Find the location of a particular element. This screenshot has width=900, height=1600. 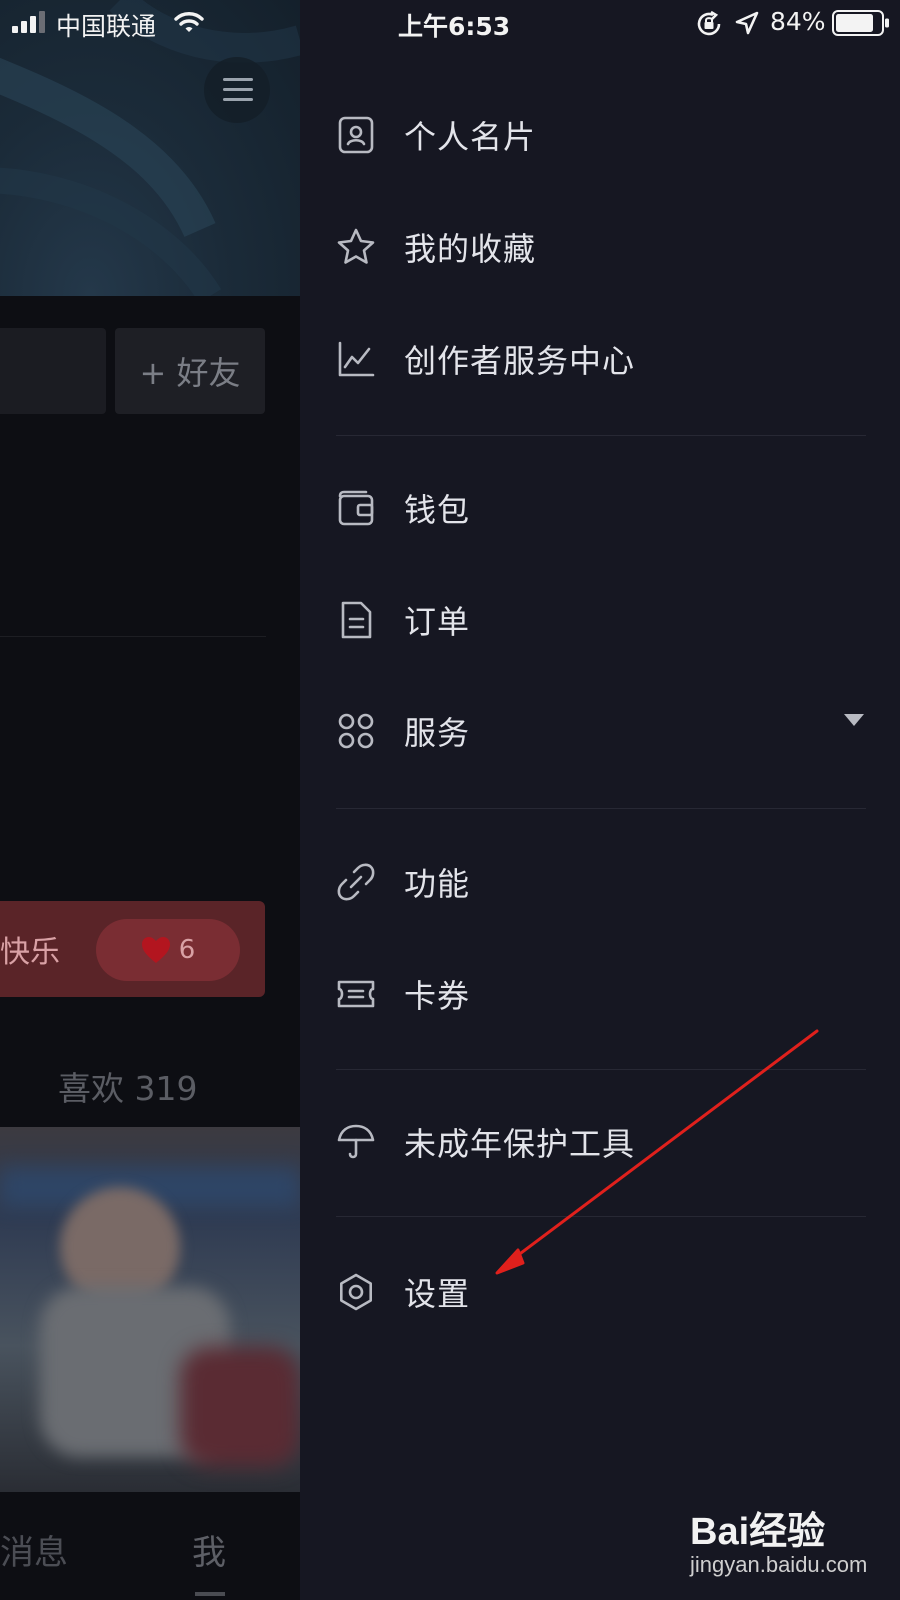

menu-icon is located at coordinates (238, 79).